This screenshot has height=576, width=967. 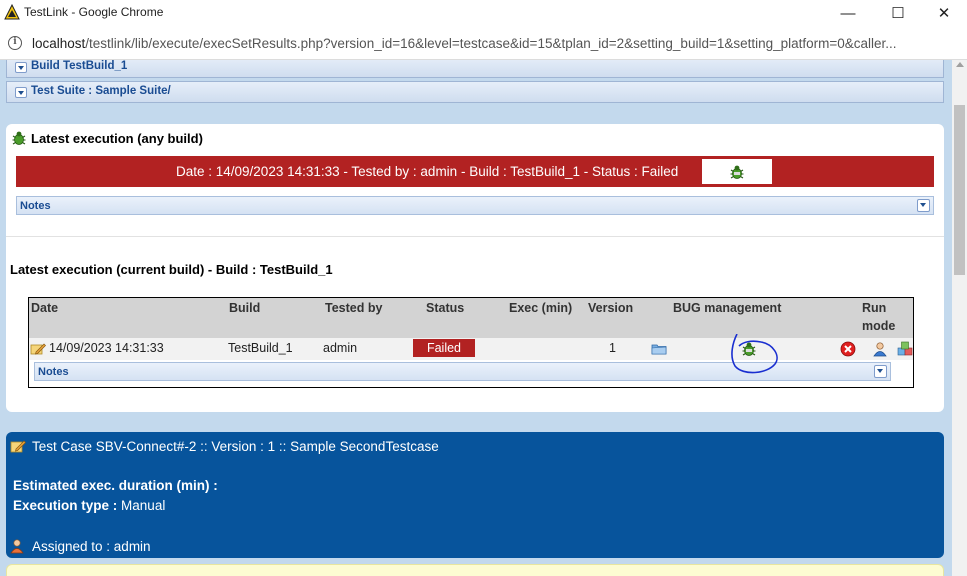 I want to click on suite-label: Test Suite : Sample Suite/, so click(x=101, y=91).